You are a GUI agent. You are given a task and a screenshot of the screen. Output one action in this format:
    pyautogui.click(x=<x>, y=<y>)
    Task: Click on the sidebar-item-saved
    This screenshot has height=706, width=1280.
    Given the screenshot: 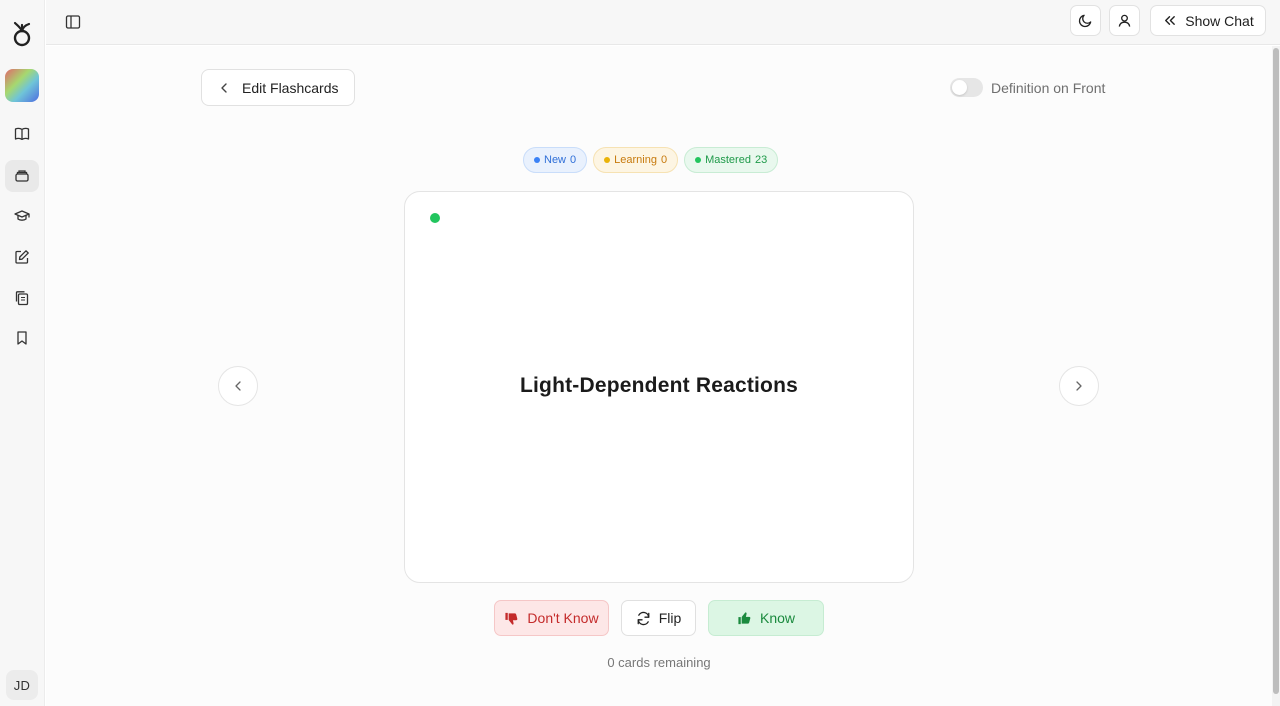 What is the action you would take?
    pyautogui.click(x=22, y=338)
    